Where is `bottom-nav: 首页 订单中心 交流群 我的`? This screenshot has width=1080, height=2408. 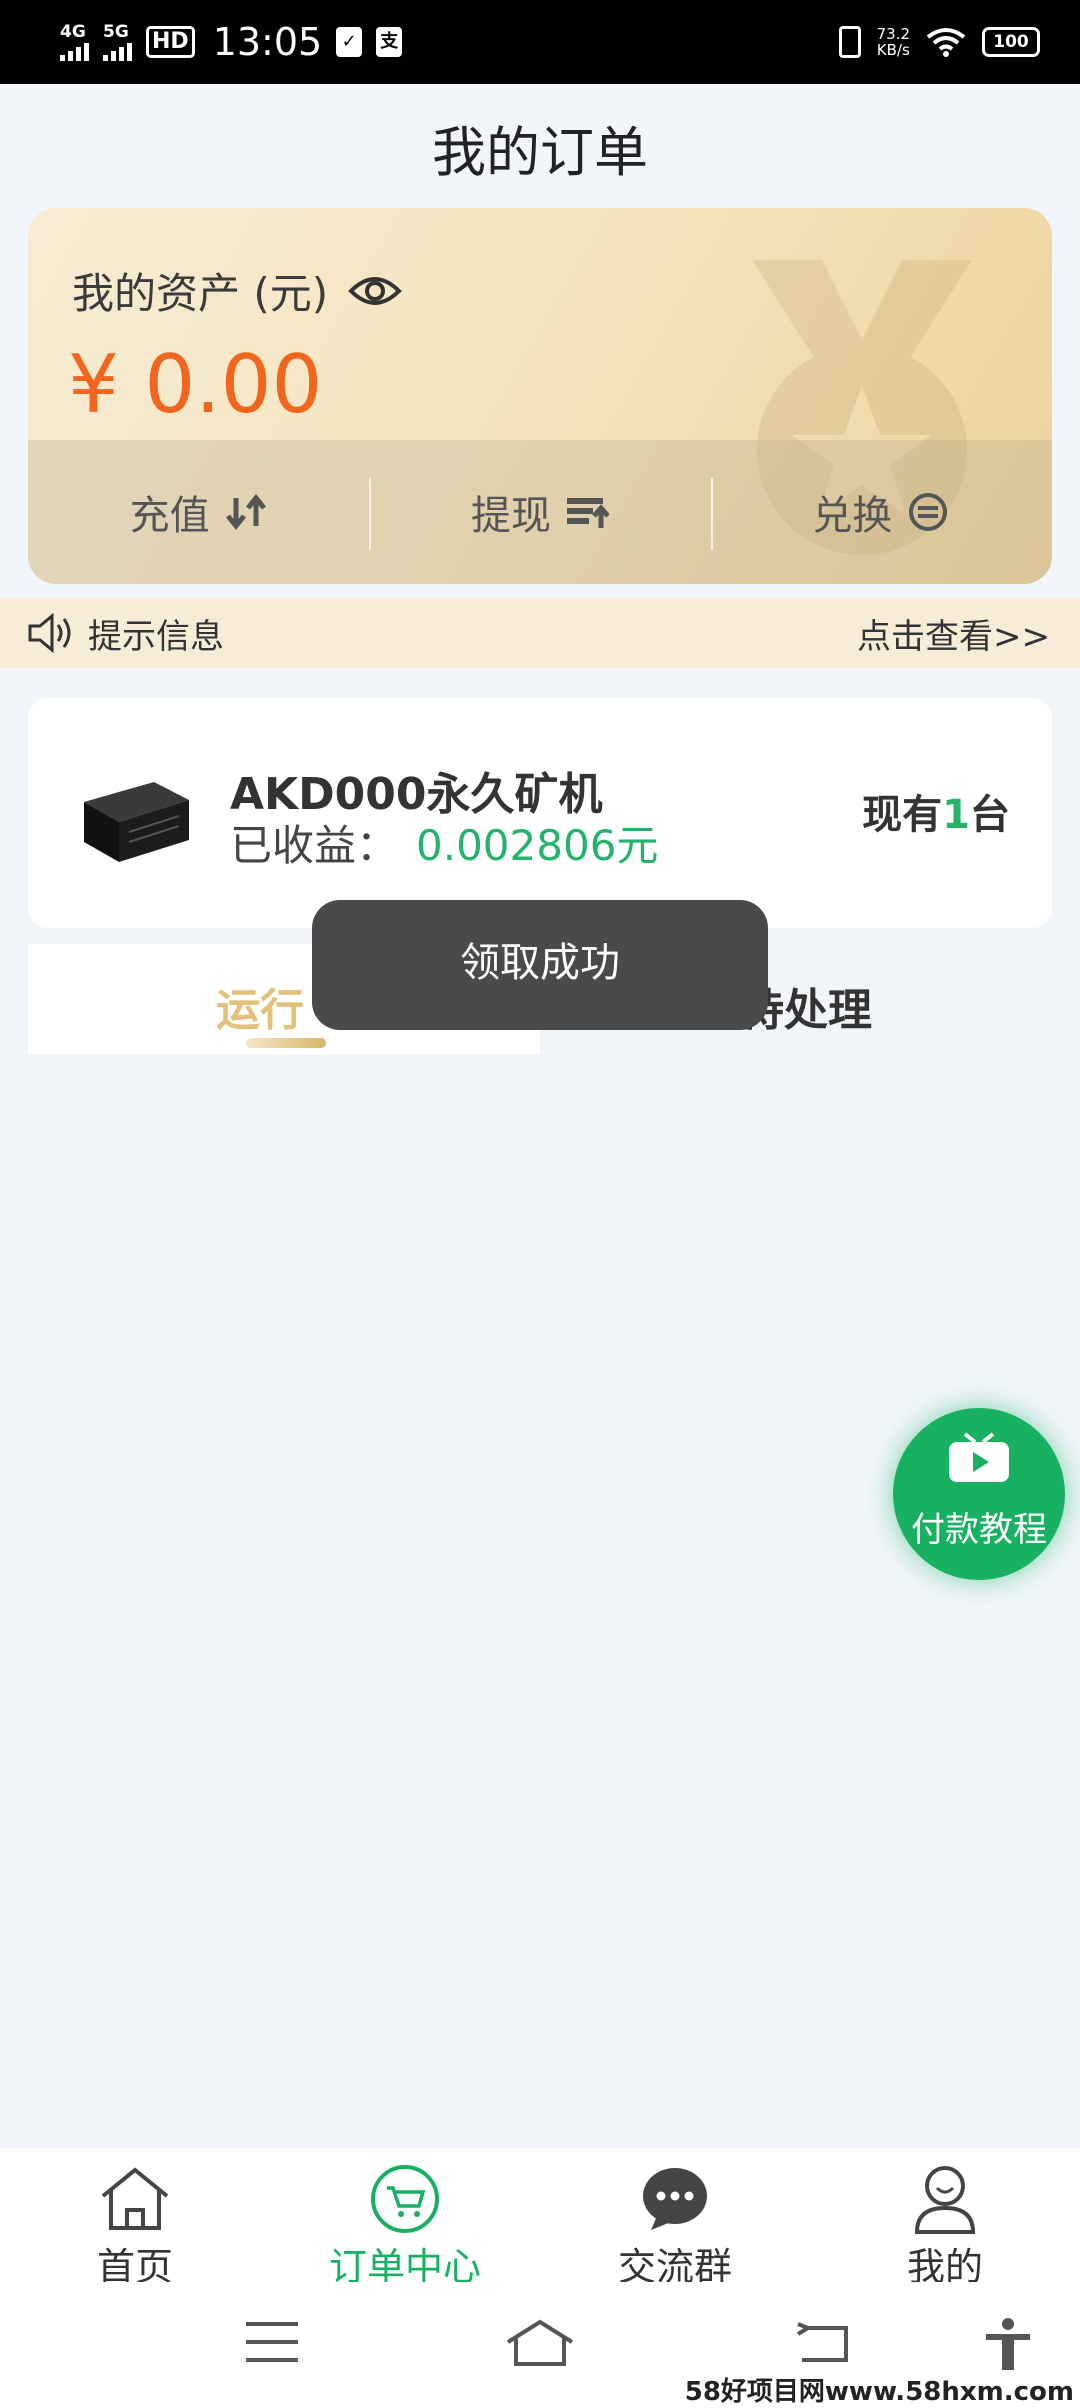
bottom-nav: 首页 订单中心 交流群 我的 is located at coordinates (540, 2218).